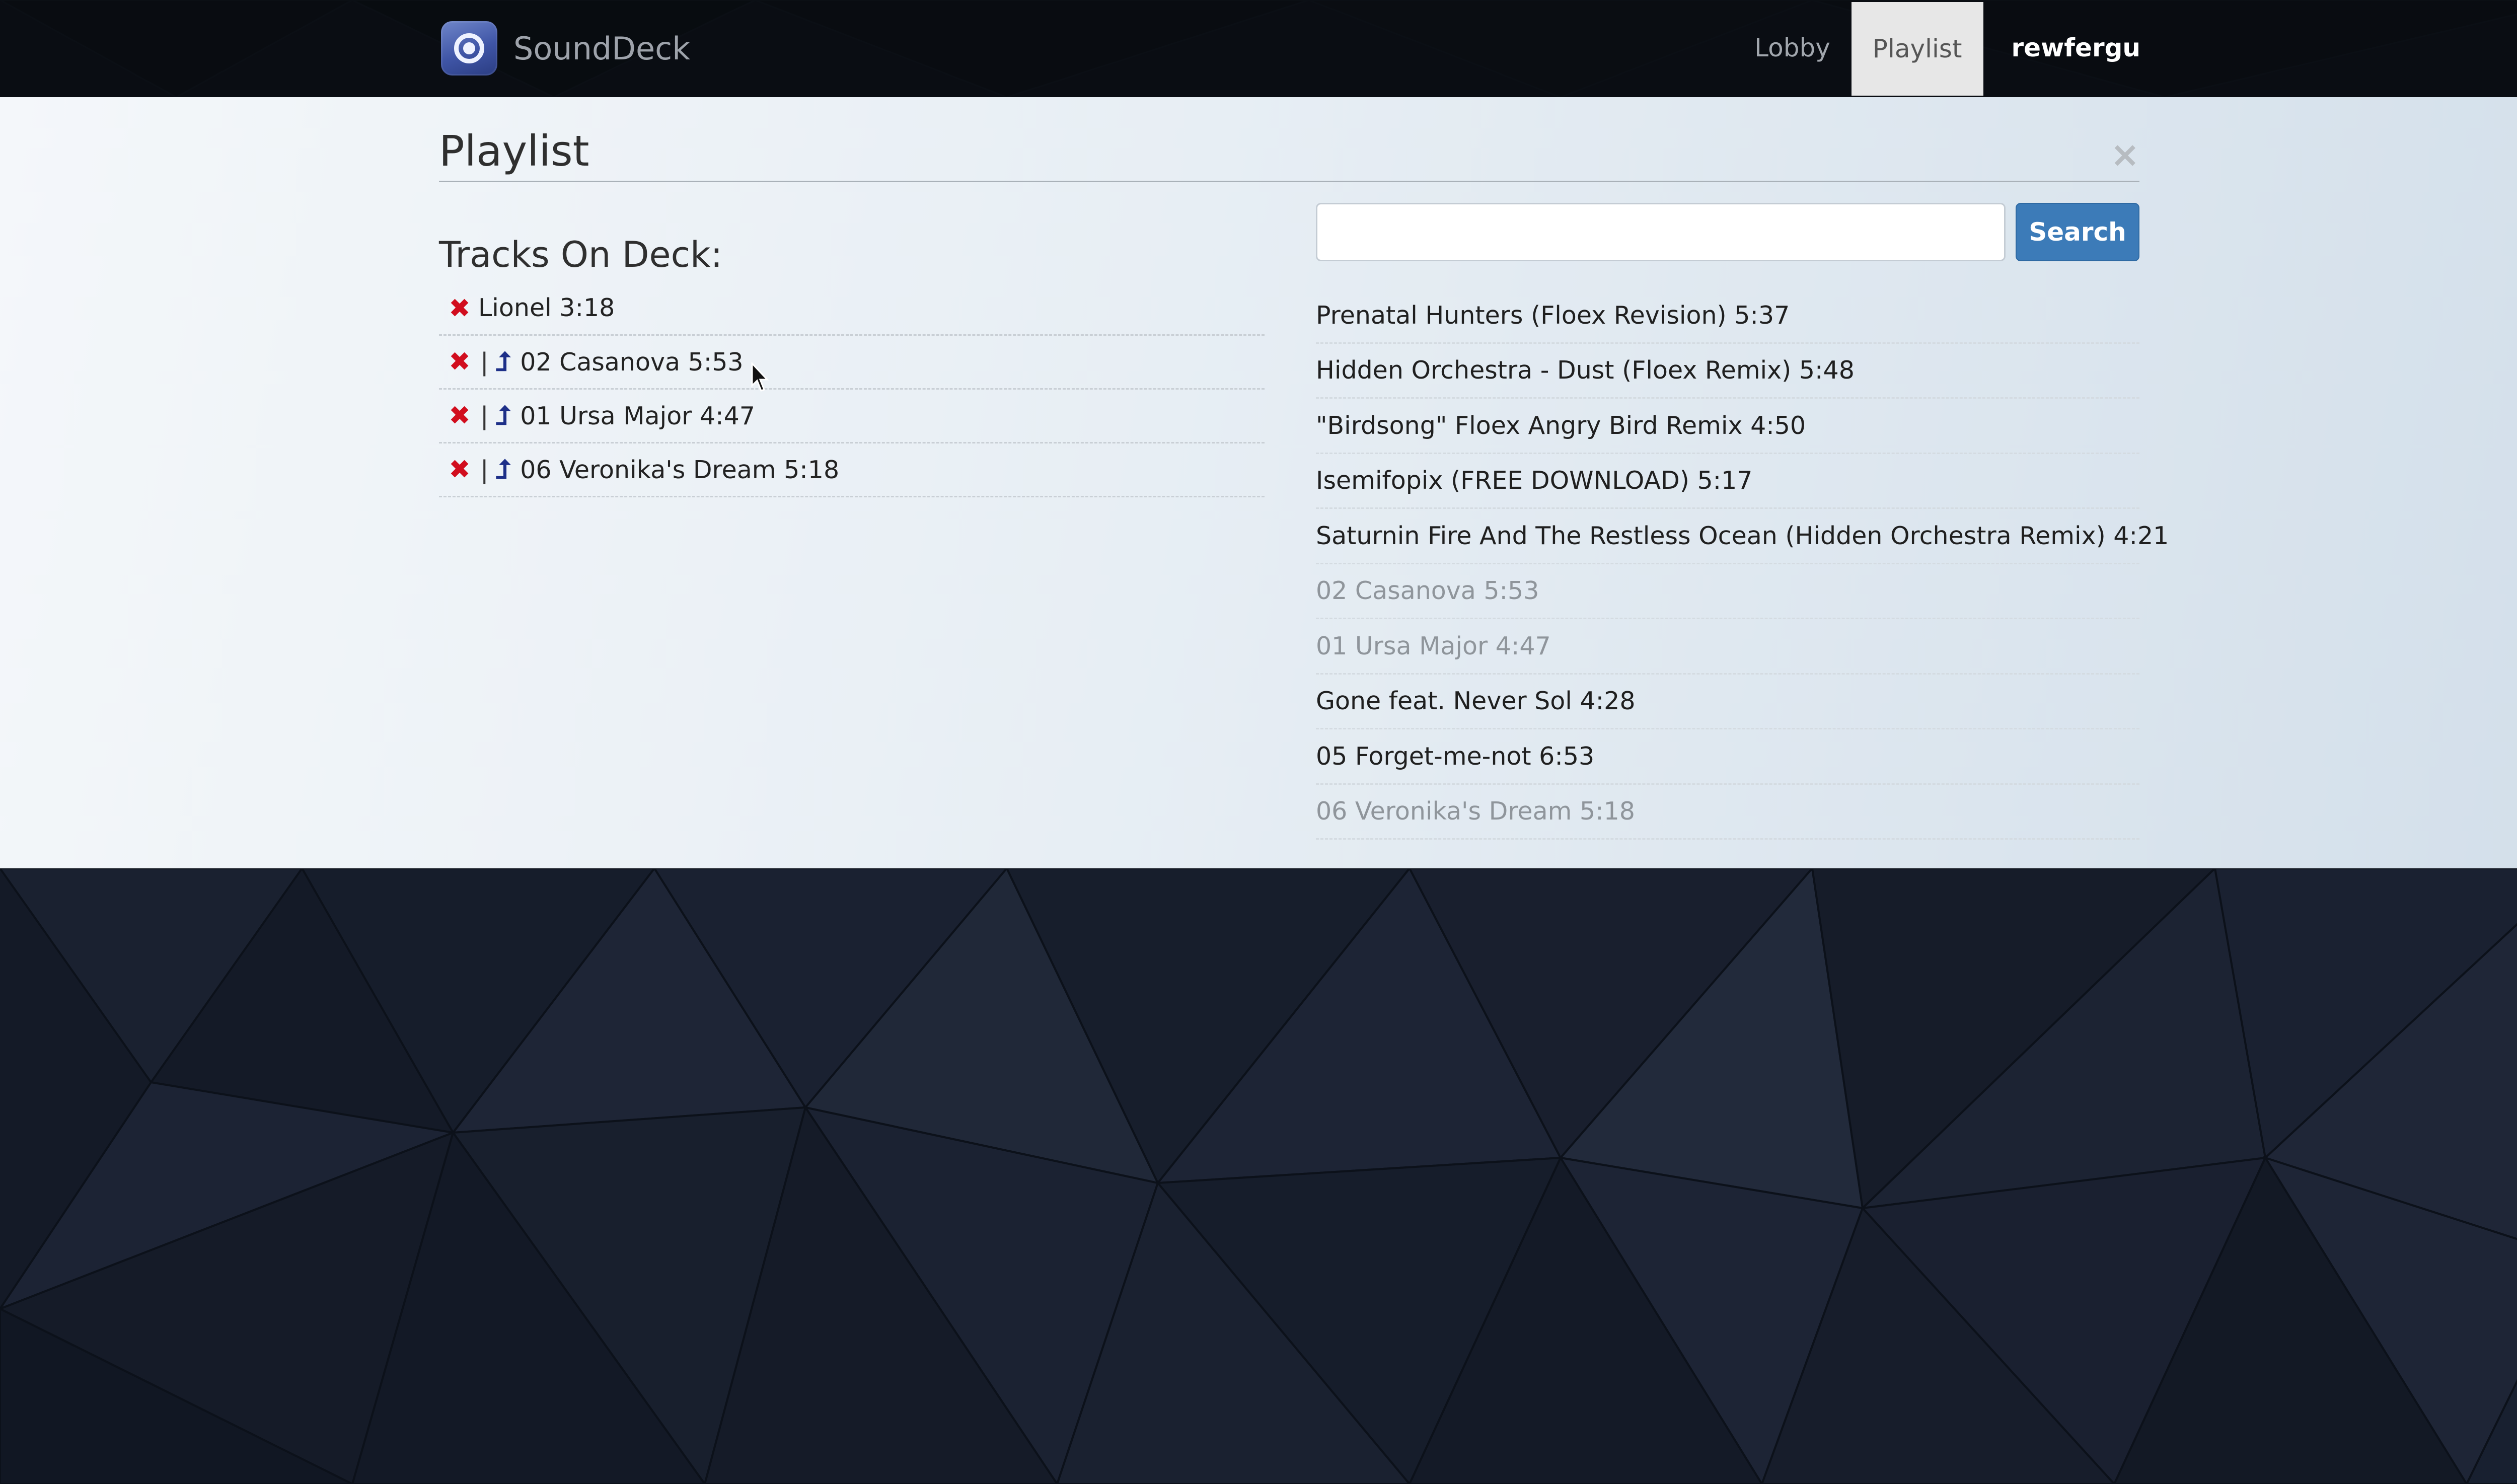 The height and width of the screenshot is (1484, 2517). What do you see at coordinates (1727, 702) in the screenshot?
I see `search-result-item: Gone feat. Never Sol 4:28` at bounding box center [1727, 702].